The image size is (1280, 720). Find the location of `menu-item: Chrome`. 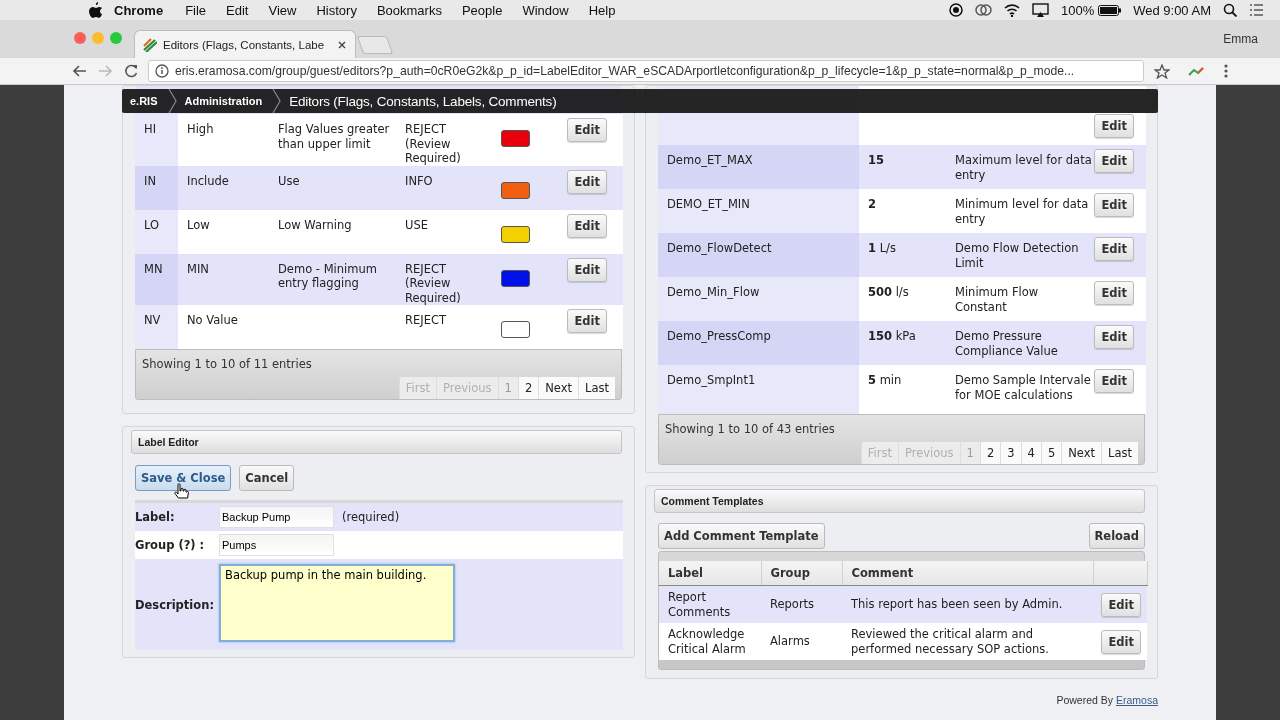

menu-item: Chrome is located at coordinates (139, 10).